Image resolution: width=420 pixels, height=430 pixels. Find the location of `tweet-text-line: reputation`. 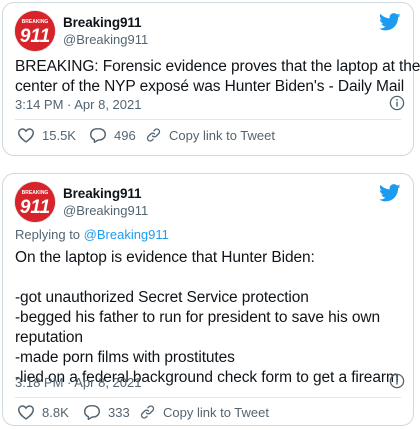

tweet-text-line: reputation is located at coordinates (49, 337).